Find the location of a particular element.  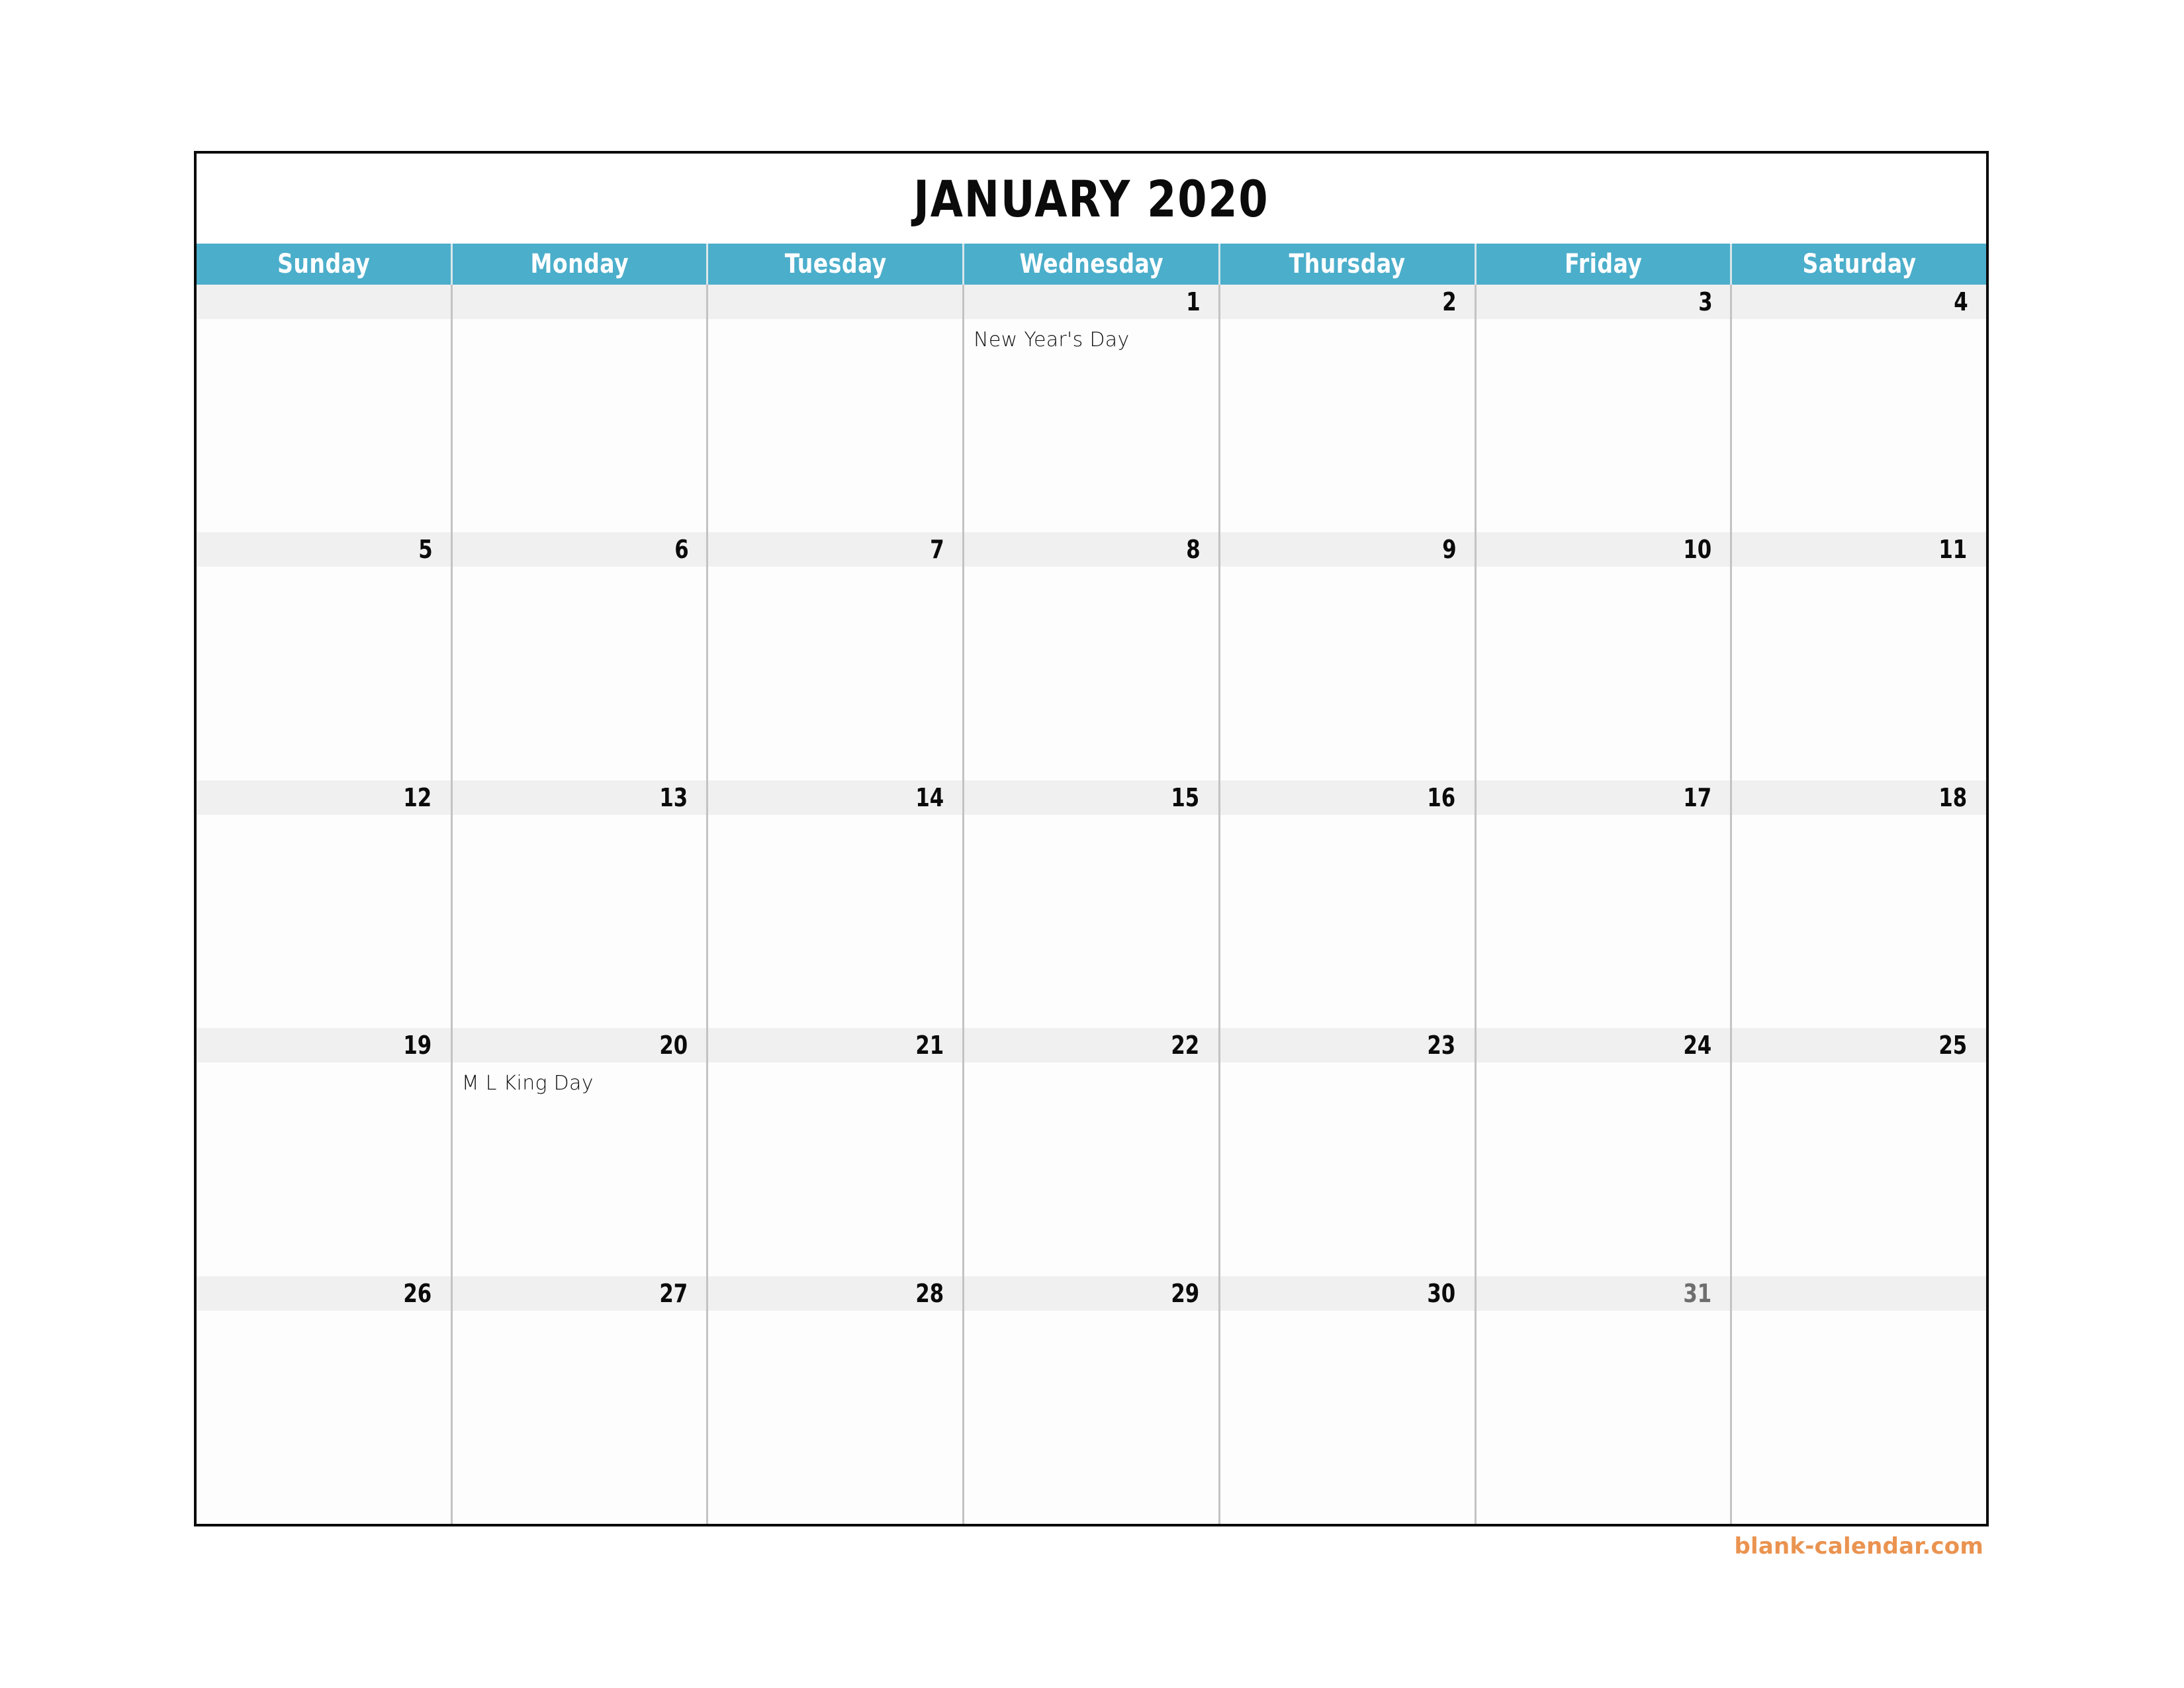

weekday-label: Monday is located at coordinates (579, 264).